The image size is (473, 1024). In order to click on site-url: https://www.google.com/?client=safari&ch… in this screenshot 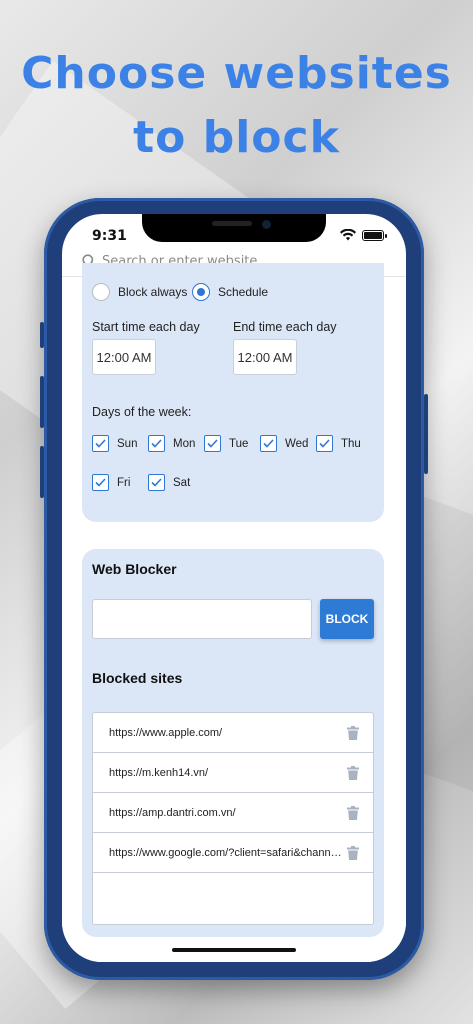, I will do `click(226, 852)`.